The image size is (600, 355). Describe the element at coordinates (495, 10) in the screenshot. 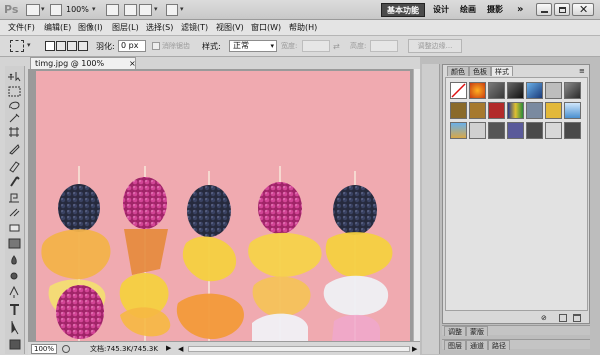

I see `workspace-photography: 摄影` at that location.